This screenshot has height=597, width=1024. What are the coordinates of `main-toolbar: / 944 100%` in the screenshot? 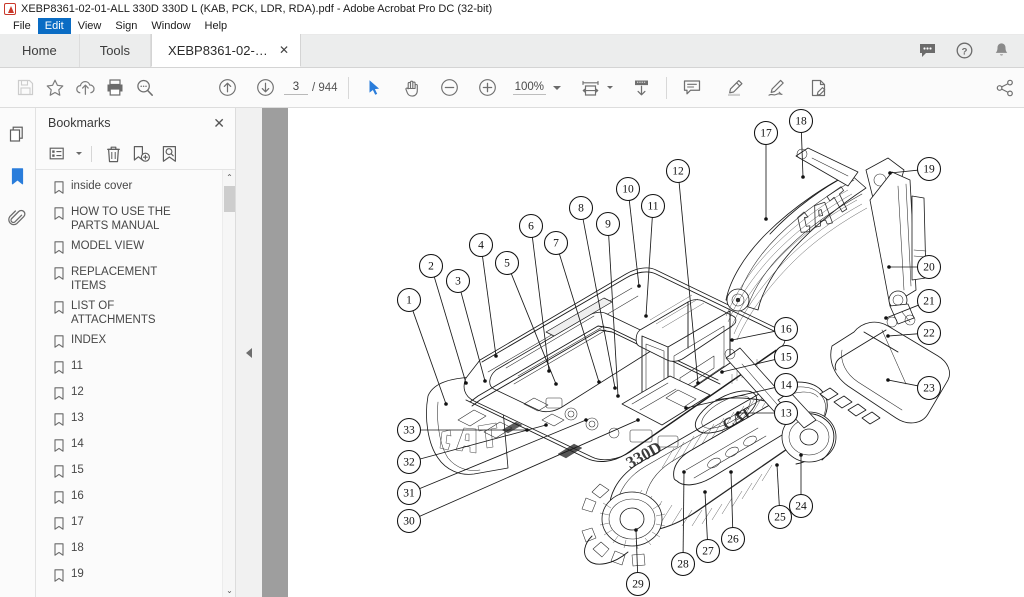 It's located at (512, 88).